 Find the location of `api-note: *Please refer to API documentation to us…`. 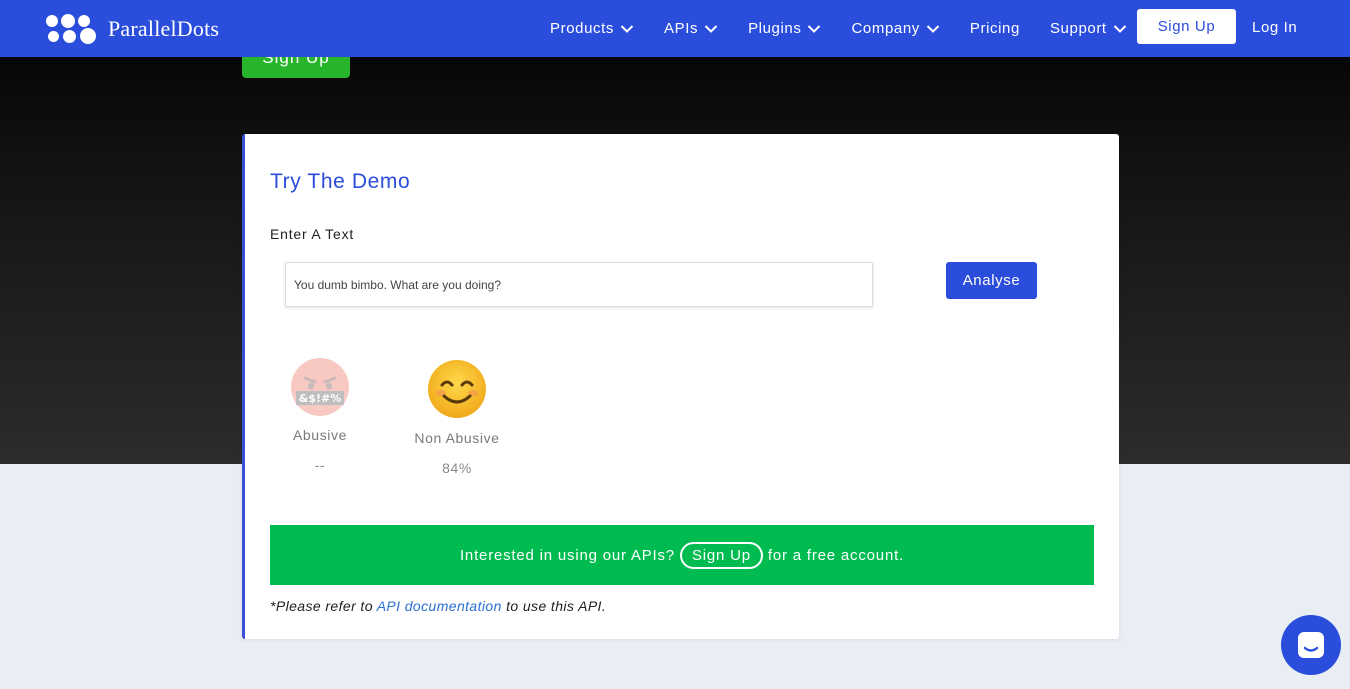

api-note: *Please refer to API documentation to us… is located at coordinates (438, 606).